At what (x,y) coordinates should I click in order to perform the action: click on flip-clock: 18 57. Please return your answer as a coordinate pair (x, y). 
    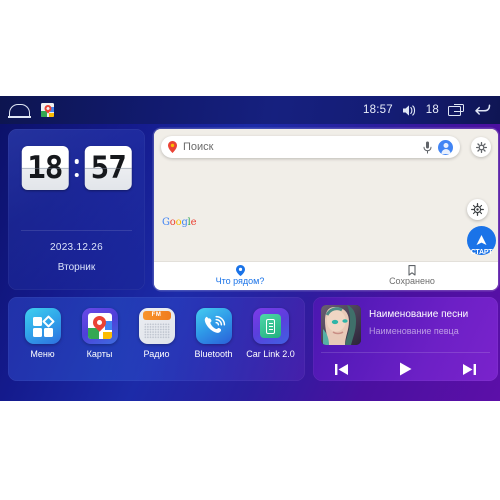
    Looking at the image, I should click on (76, 168).